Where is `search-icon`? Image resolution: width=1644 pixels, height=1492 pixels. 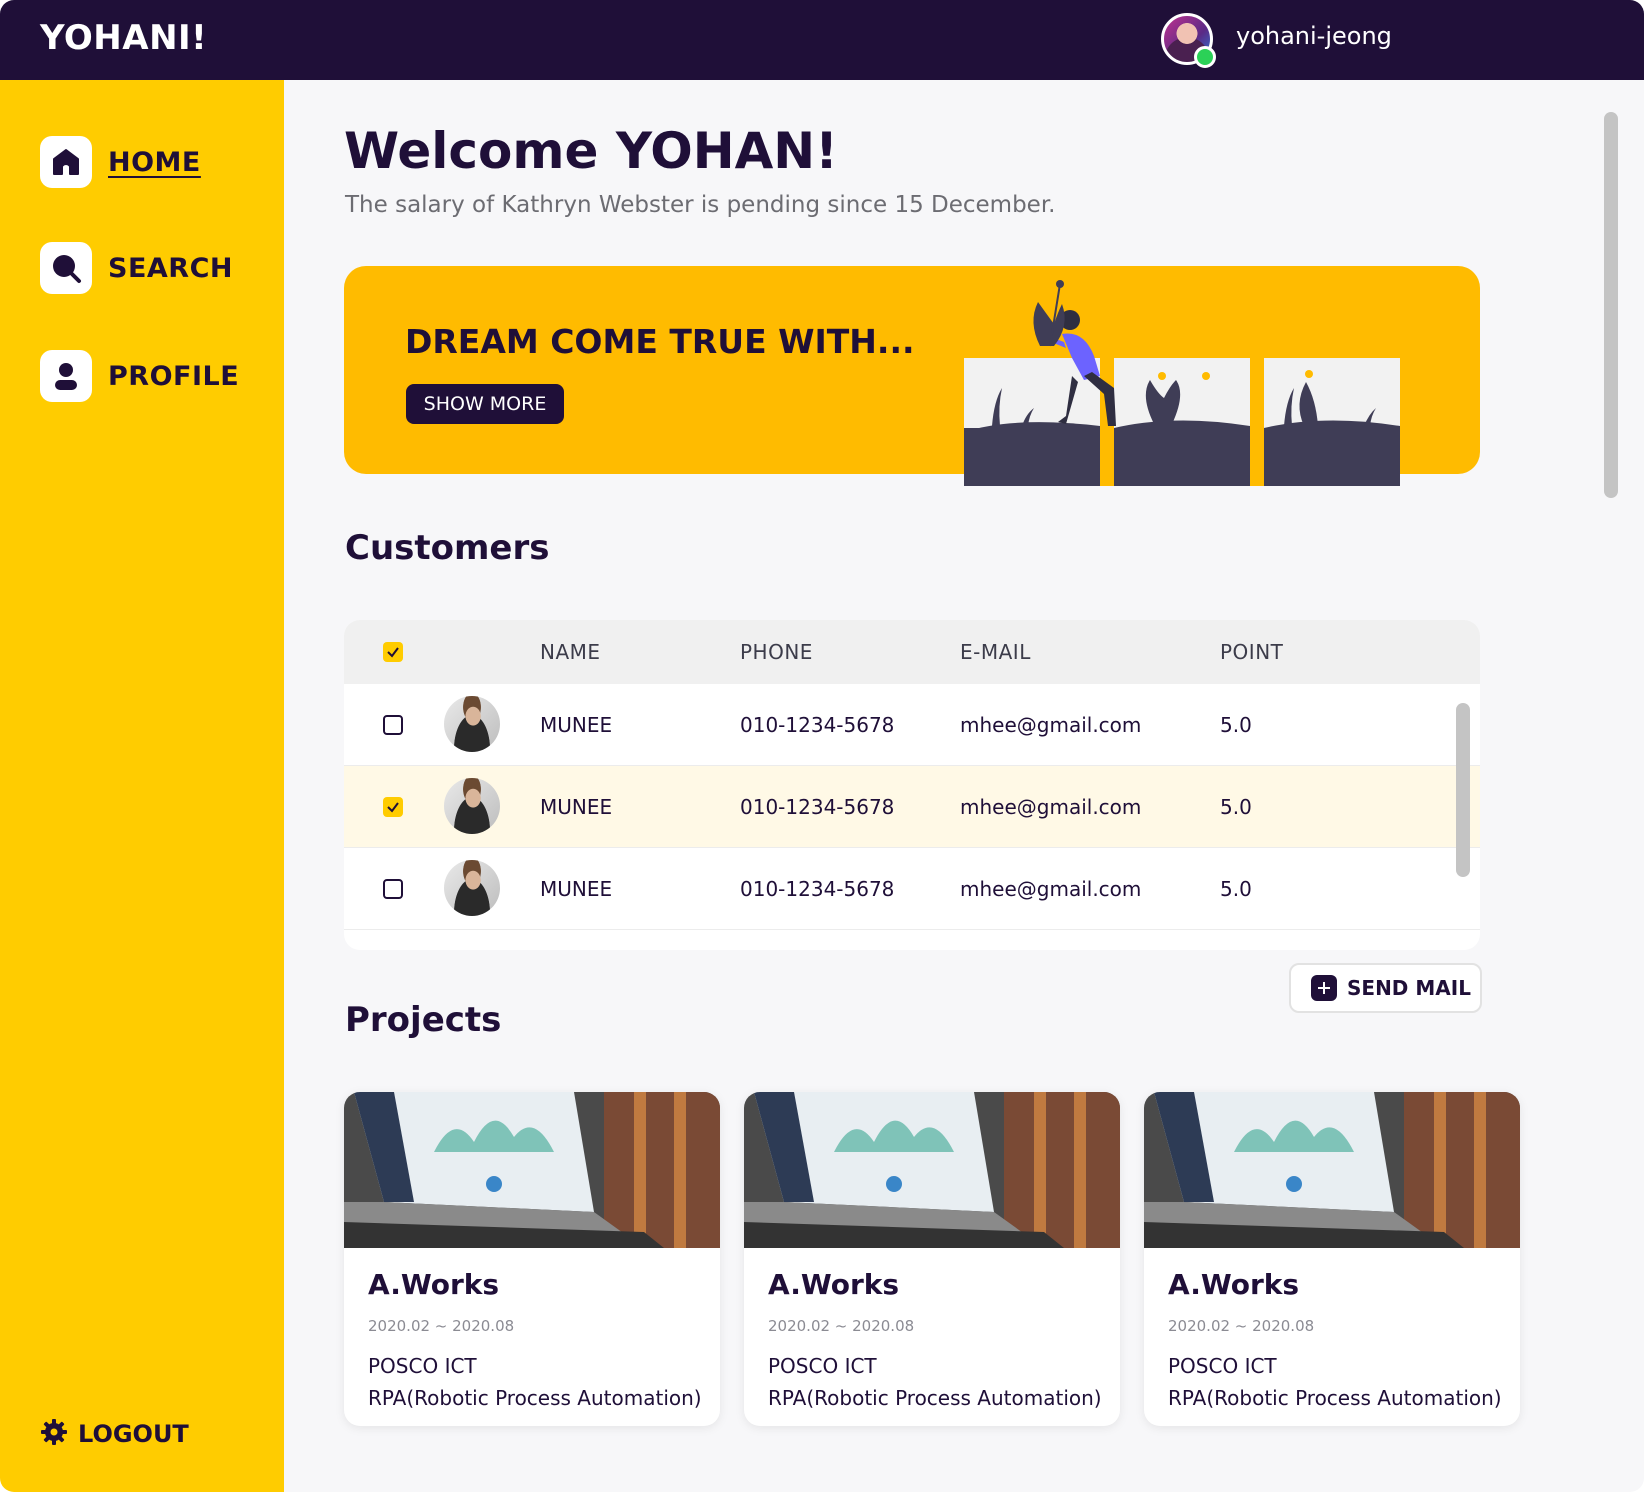 search-icon is located at coordinates (66, 268).